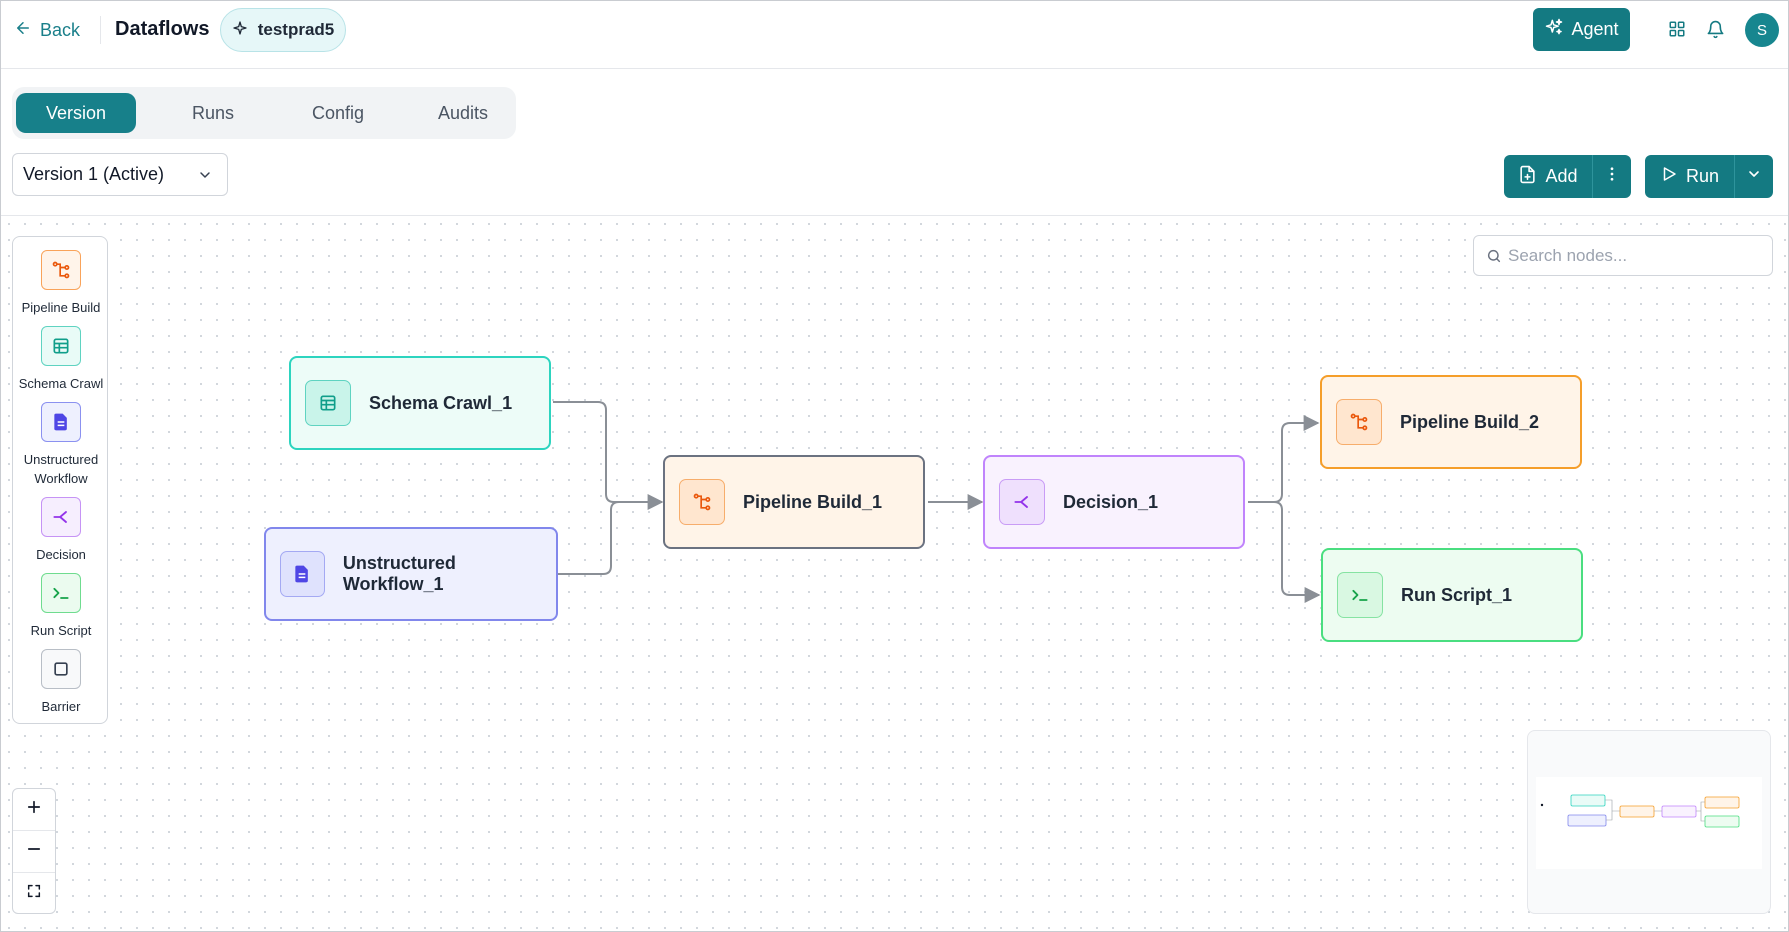 The width and height of the screenshot is (1789, 932). I want to click on node-decision-1: Decision_1, so click(1114, 502).